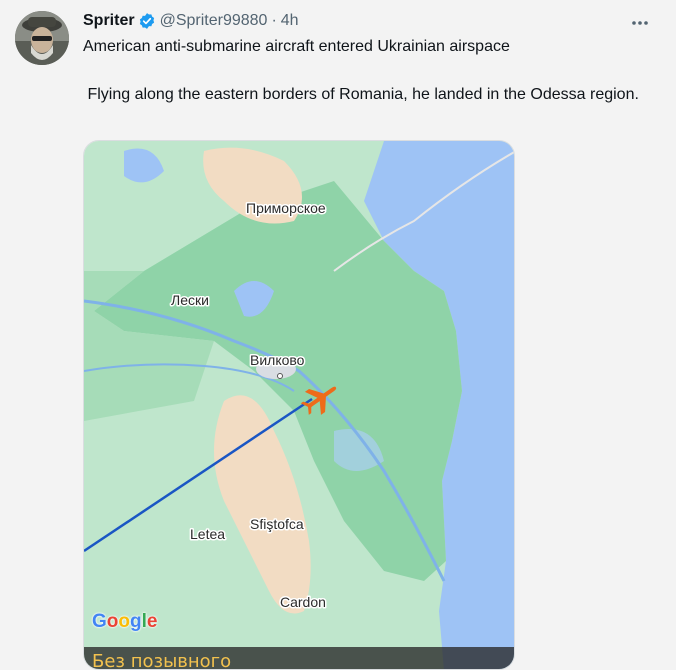 The width and height of the screenshot is (676, 670). What do you see at coordinates (640, 23) in the screenshot?
I see `more-options-icon` at bounding box center [640, 23].